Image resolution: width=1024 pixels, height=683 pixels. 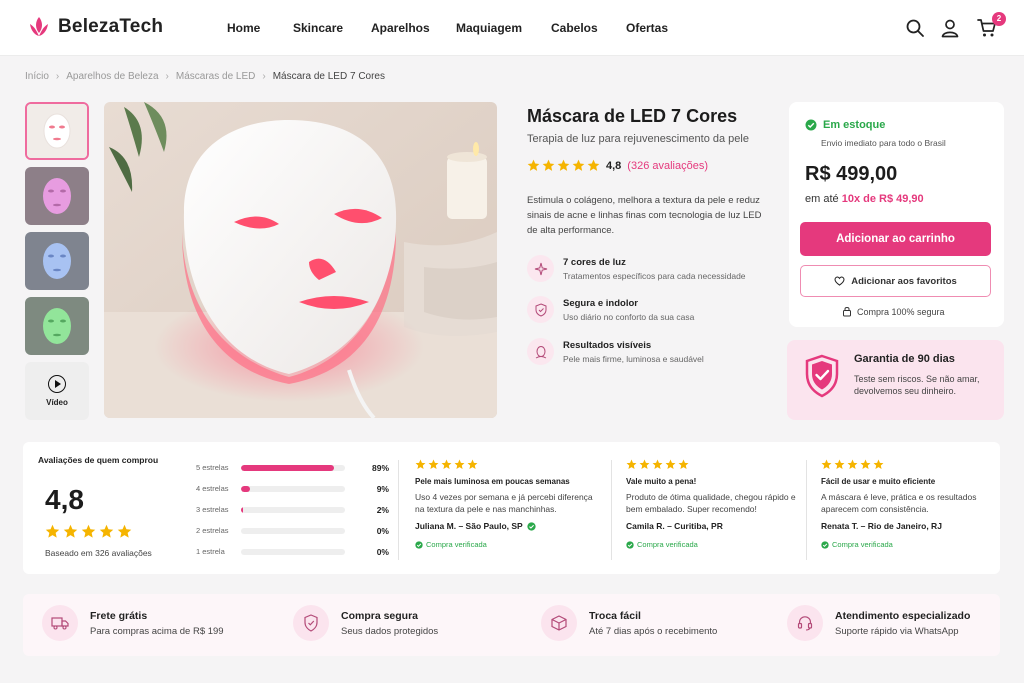 What do you see at coordinates (540, 268) in the screenshot?
I see `sparkle-icon` at bounding box center [540, 268].